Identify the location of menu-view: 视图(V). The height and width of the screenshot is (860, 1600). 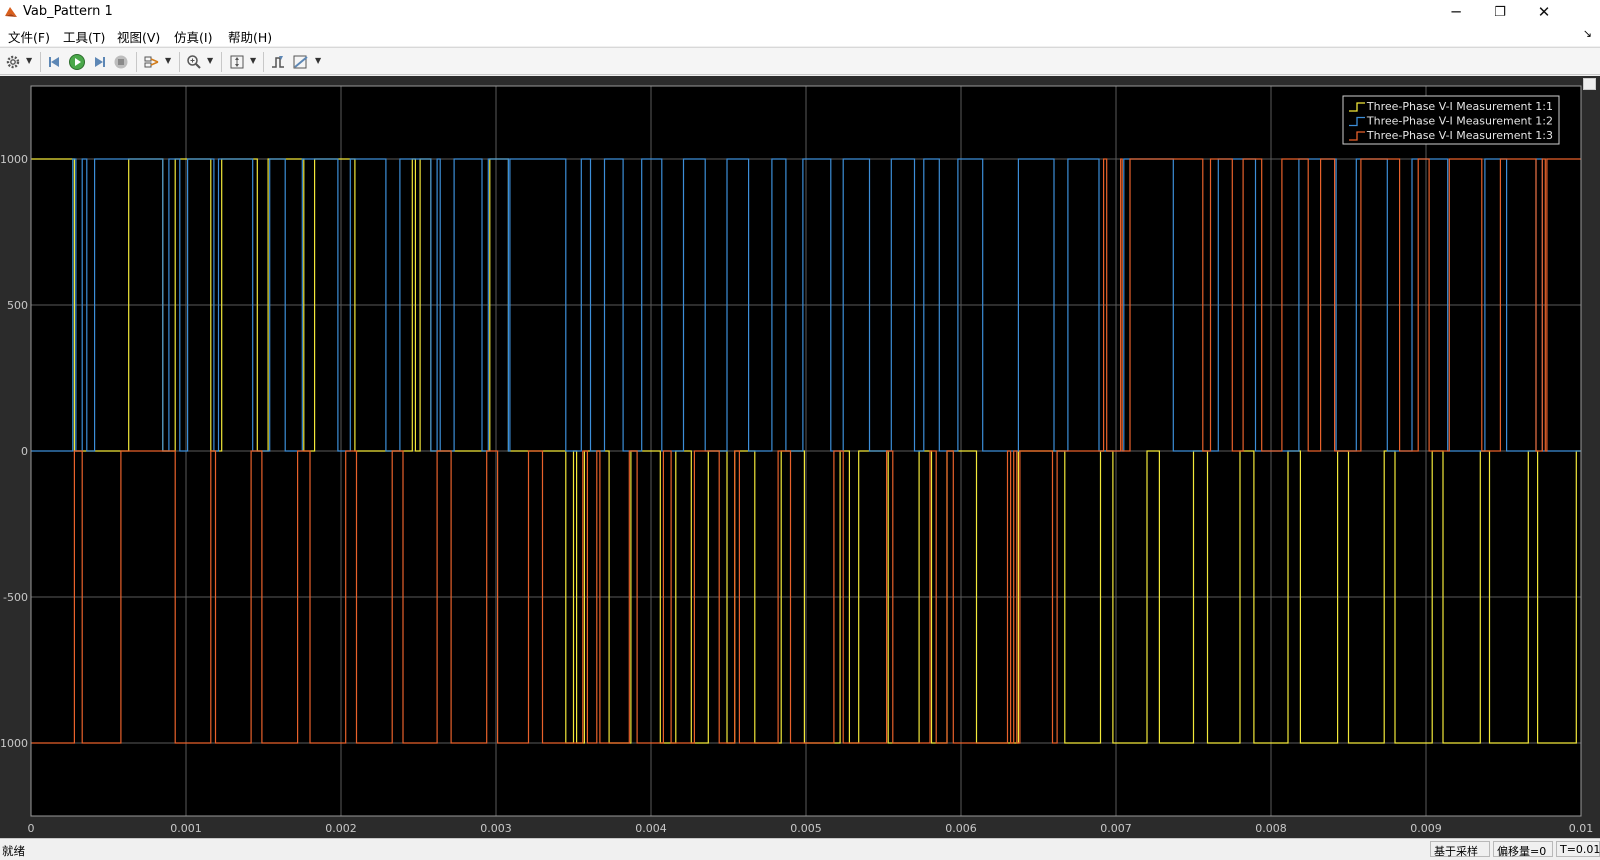
(138, 36).